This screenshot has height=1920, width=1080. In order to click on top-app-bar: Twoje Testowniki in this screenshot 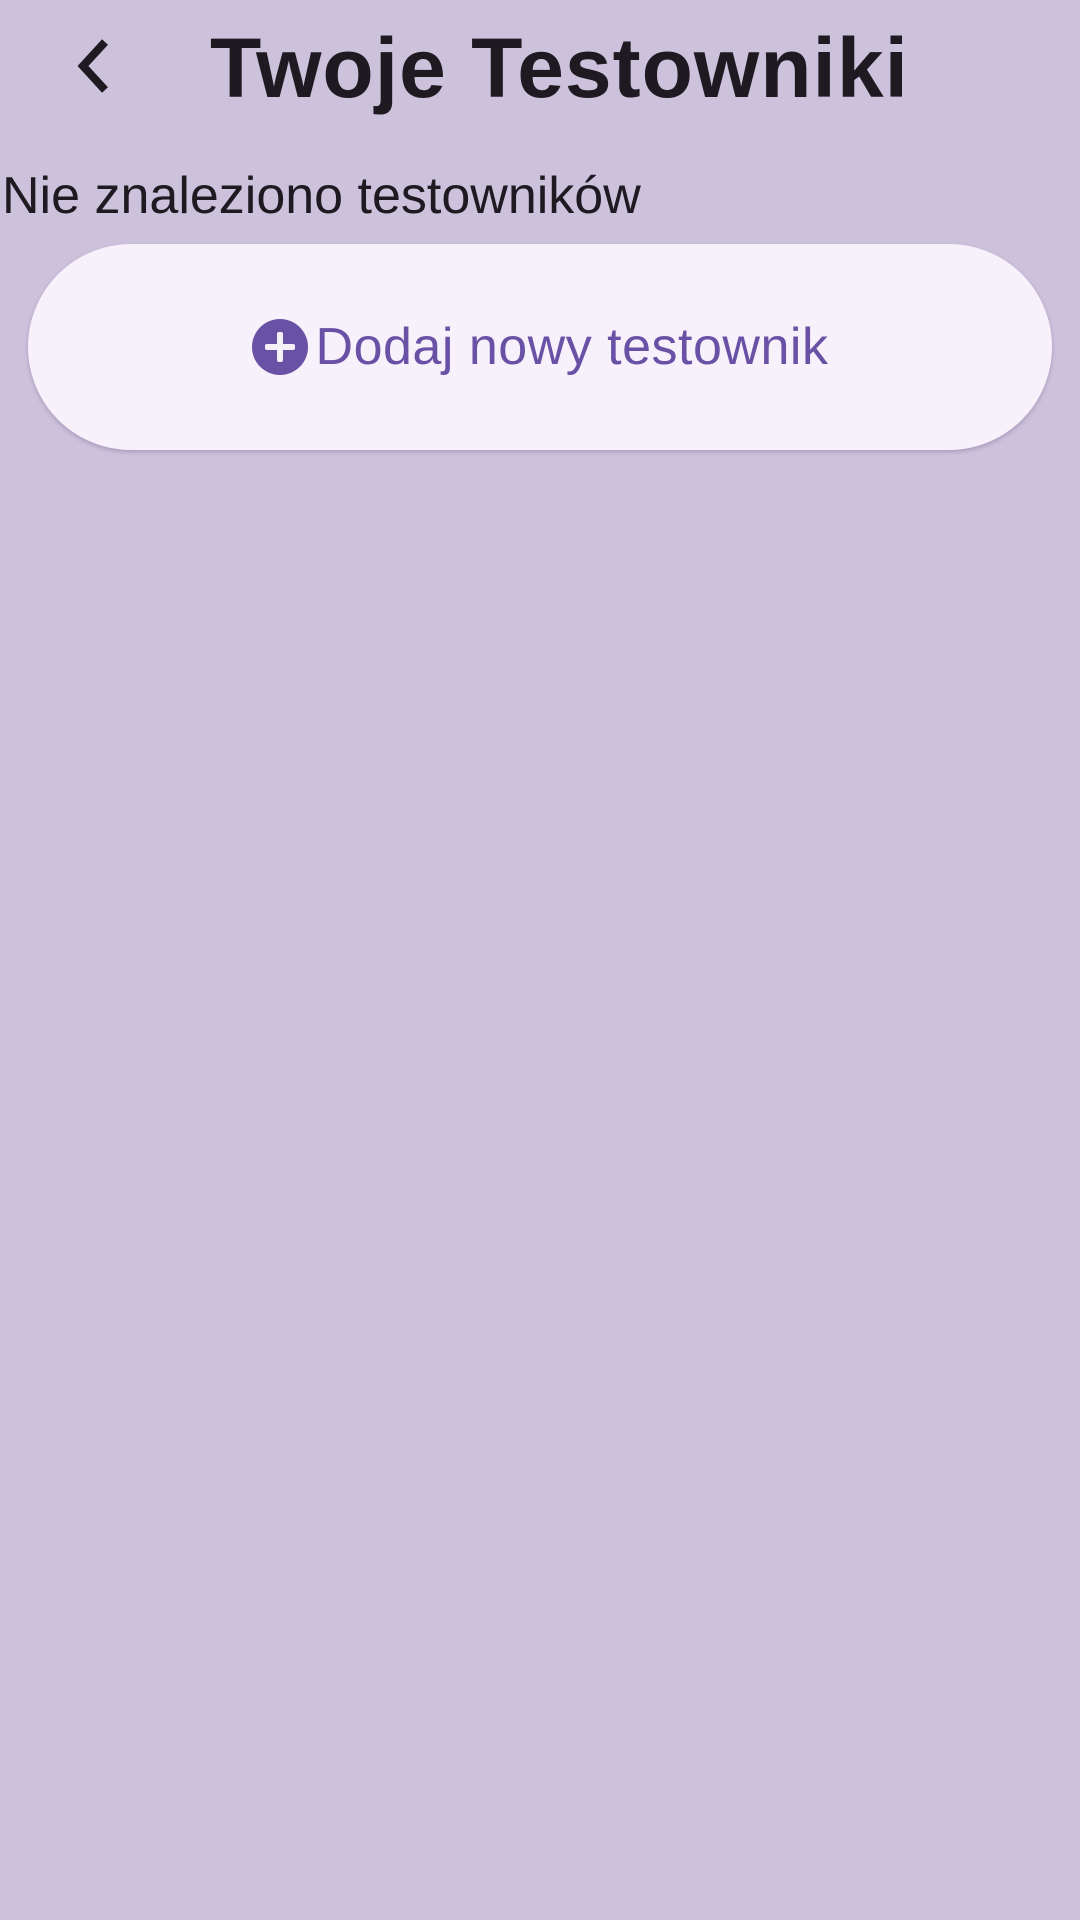, I will do `click(540, 70)`.